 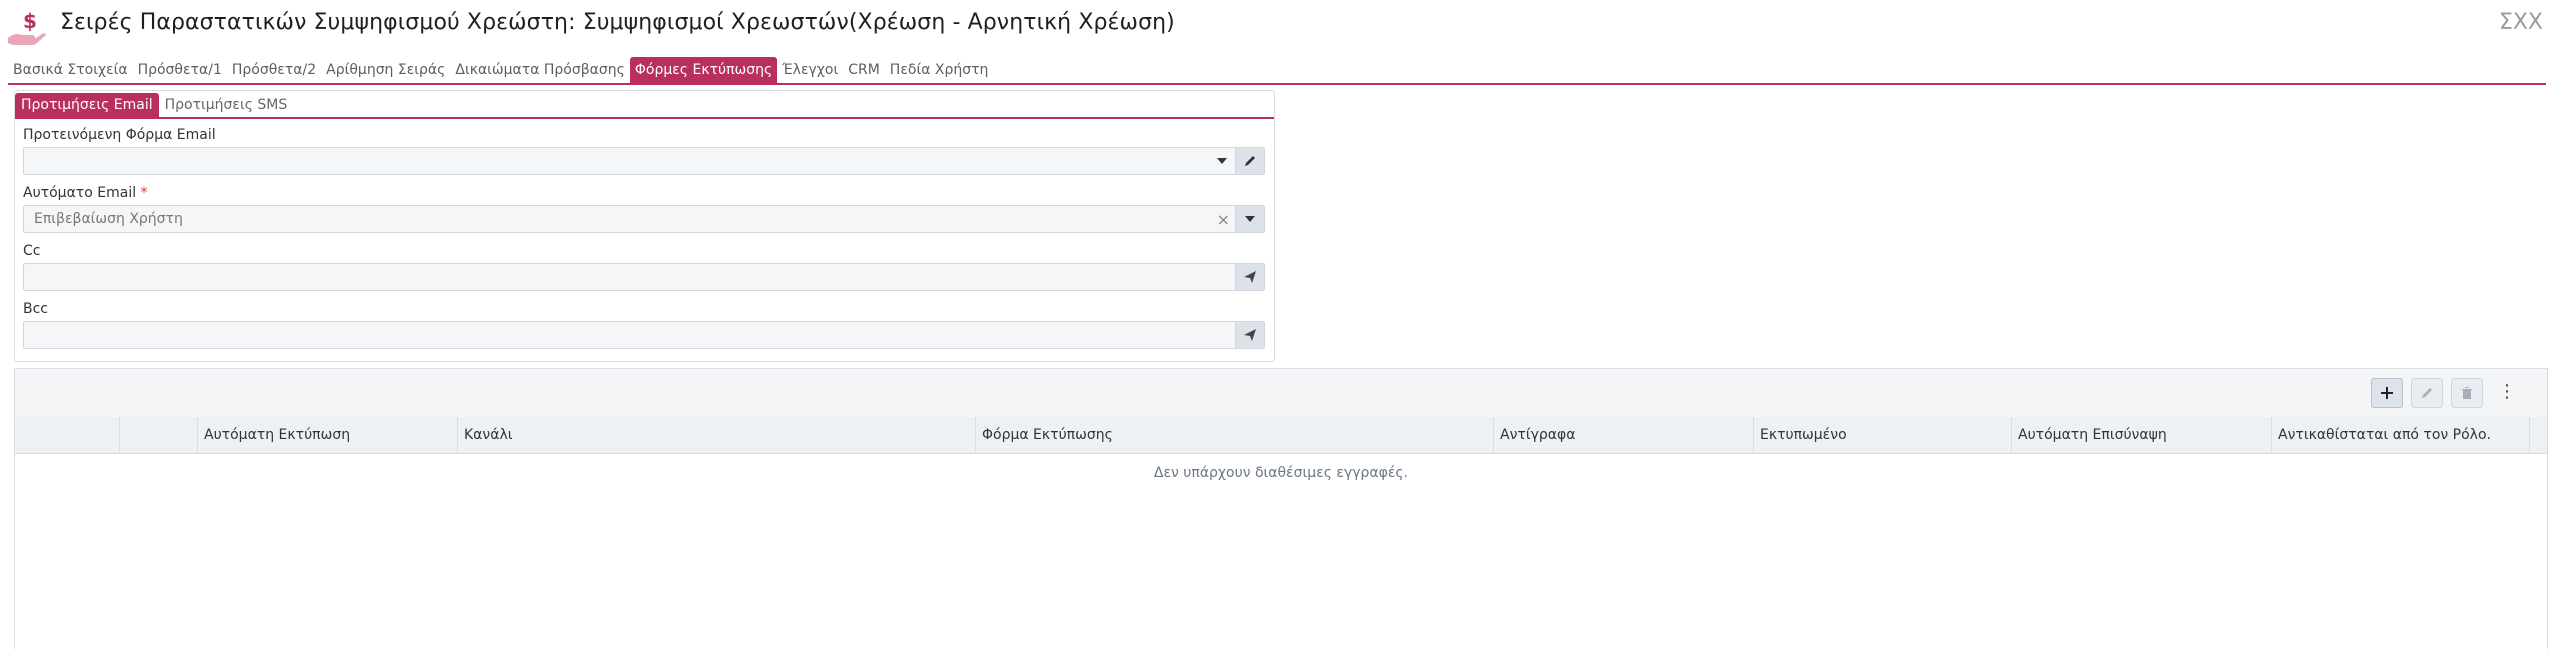 I want to click on email-form-select, so click(x=644, y=161).